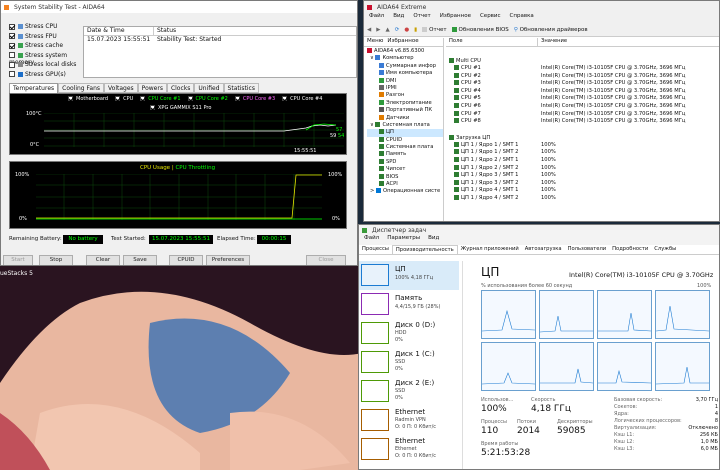 This screenshot has width=720, height=470. What do you see at coordinates (405, 66) in the screenshot?
I see `tree-item-summary: Суммарная инфор` at bounding box center [405, 66].